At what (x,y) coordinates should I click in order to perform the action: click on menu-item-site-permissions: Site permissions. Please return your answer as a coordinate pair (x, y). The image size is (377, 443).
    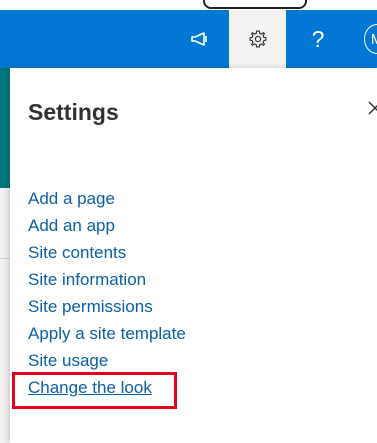
    Looking at the image, I should click on (107, 309).